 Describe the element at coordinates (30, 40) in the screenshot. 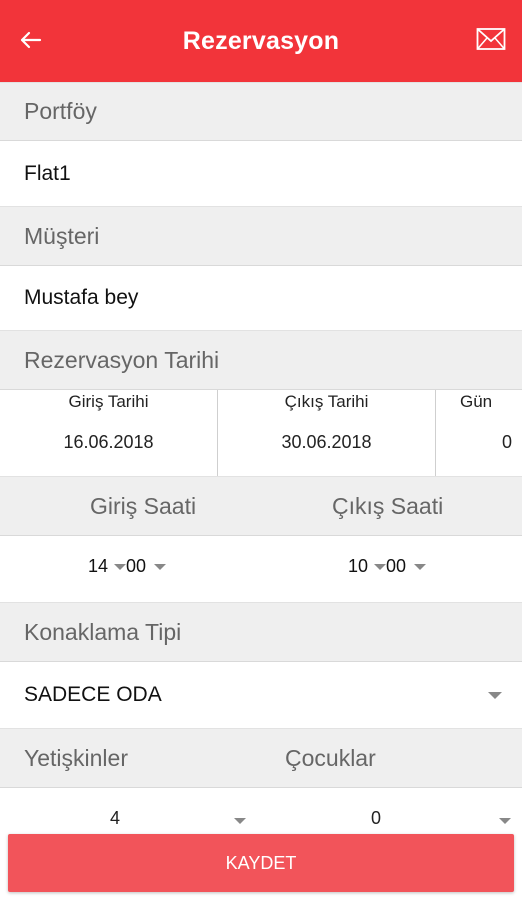

I see `arrow-left-icon` at that location.